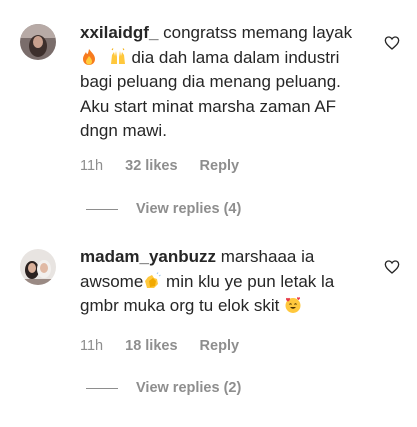  What do you see at coordinates (148, 256) in the screenshot?
I see `comment-username: madam_yanbuzz` at bounding box center [148, 256].